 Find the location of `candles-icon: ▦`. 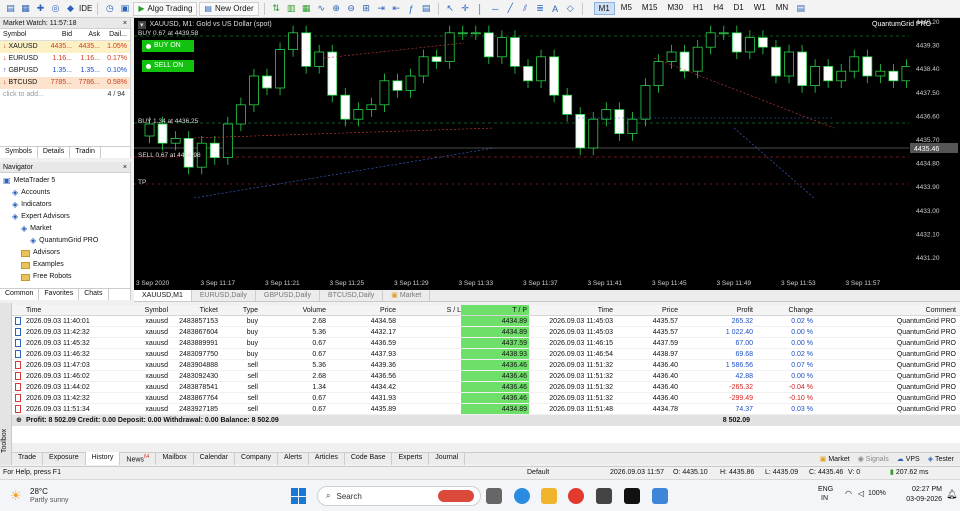

candles-icon: ▦ is located at coordinates (306, 8).